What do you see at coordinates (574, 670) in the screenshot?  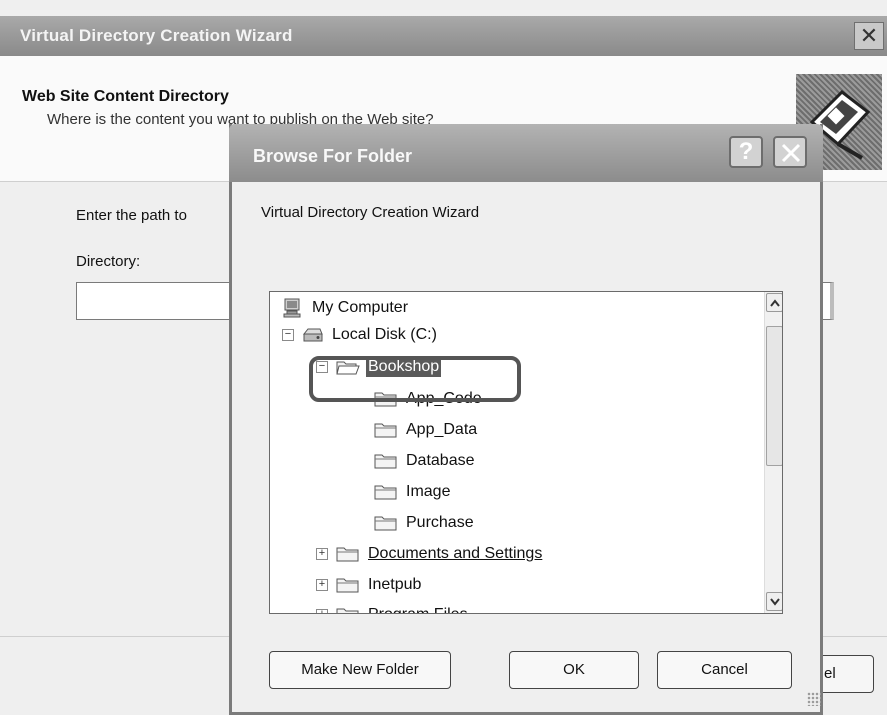 I see `ok-button: OK` at bounding box center [574, 670].